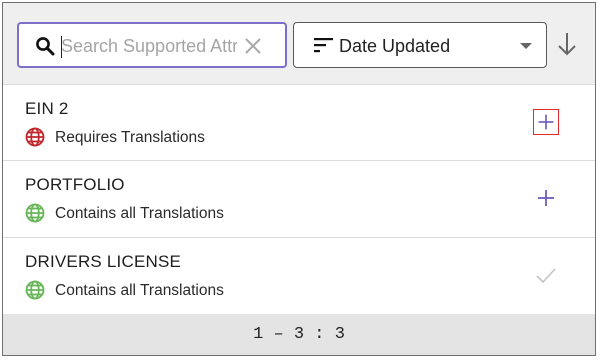 This screenshot has height=360, width=600. What do you see at coordinates (323, 45) in the screenshot?
I see `sort-icon` at bounding box center [323, 45].